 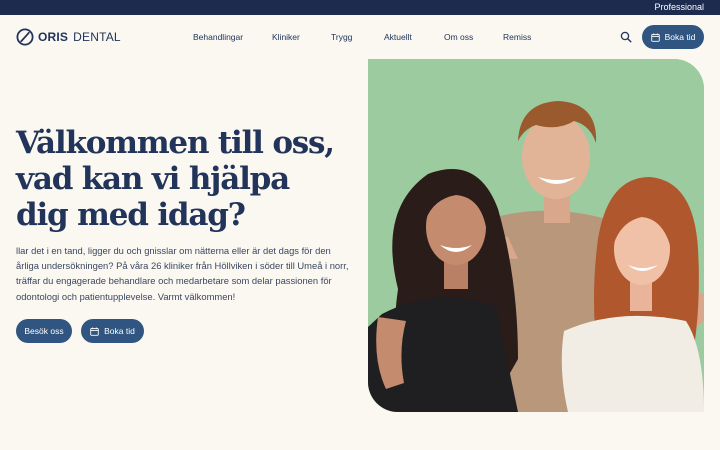 I want to click on hero-headline-line: vad kan vi hjälpa, so click(x=153, y=179).